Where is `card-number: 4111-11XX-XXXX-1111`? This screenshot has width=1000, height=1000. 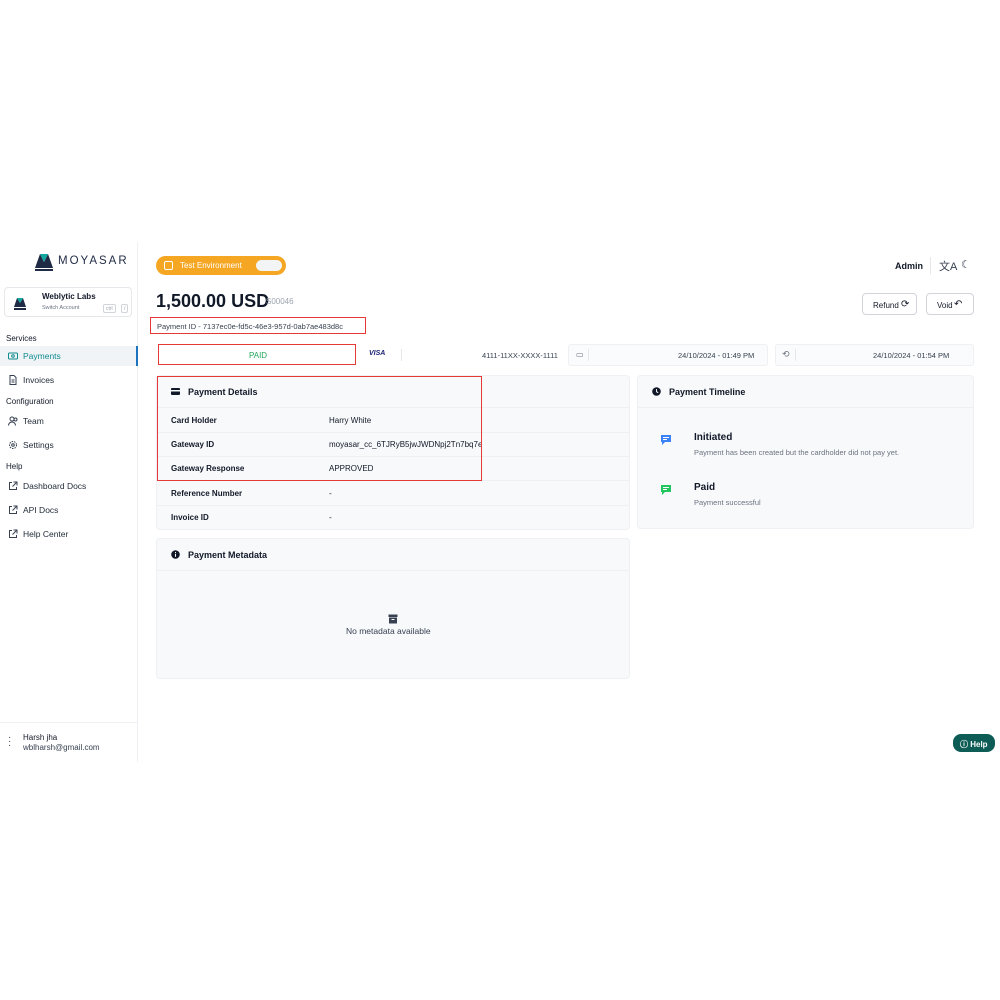
card-number: 4111-11XX-XXXX-1111 is located at coordinates (520, 355).